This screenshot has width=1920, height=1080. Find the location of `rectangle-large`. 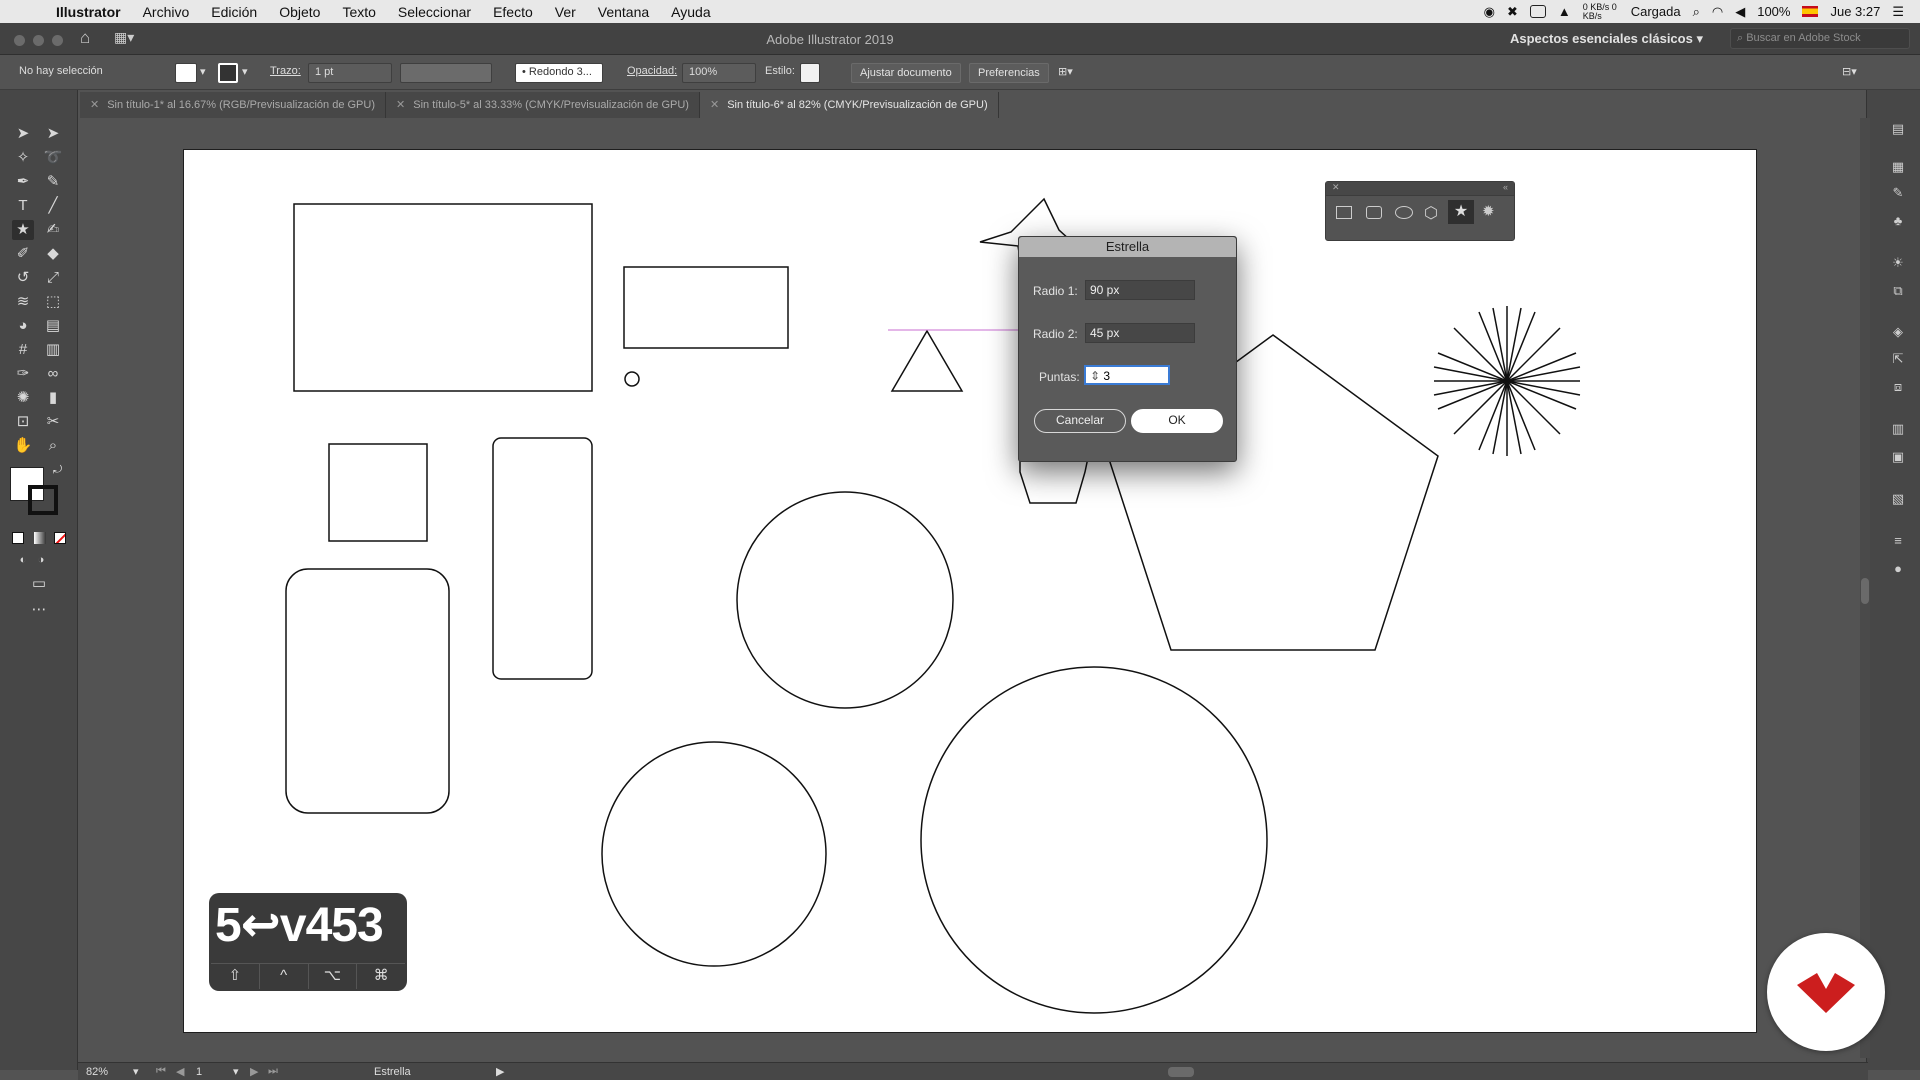

rectangle-large is located at coordinates (443, 297).